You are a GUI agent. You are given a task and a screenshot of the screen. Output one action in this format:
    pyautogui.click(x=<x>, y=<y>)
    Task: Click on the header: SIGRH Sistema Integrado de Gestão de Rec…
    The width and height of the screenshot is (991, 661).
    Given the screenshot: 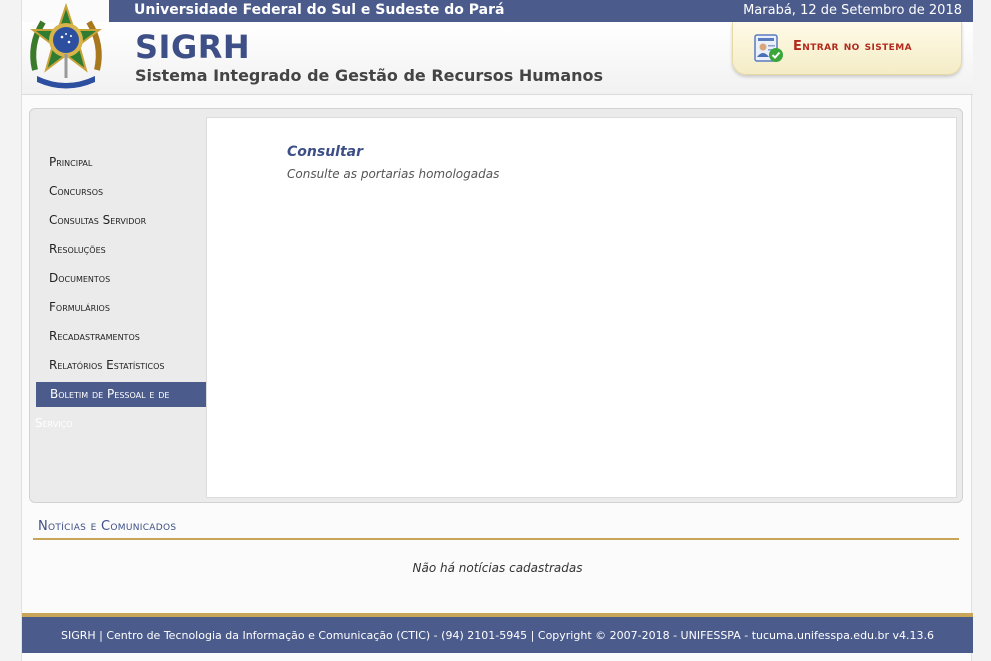 What is the action you would take?
    pyautogui.click(x=497, y=48)
    